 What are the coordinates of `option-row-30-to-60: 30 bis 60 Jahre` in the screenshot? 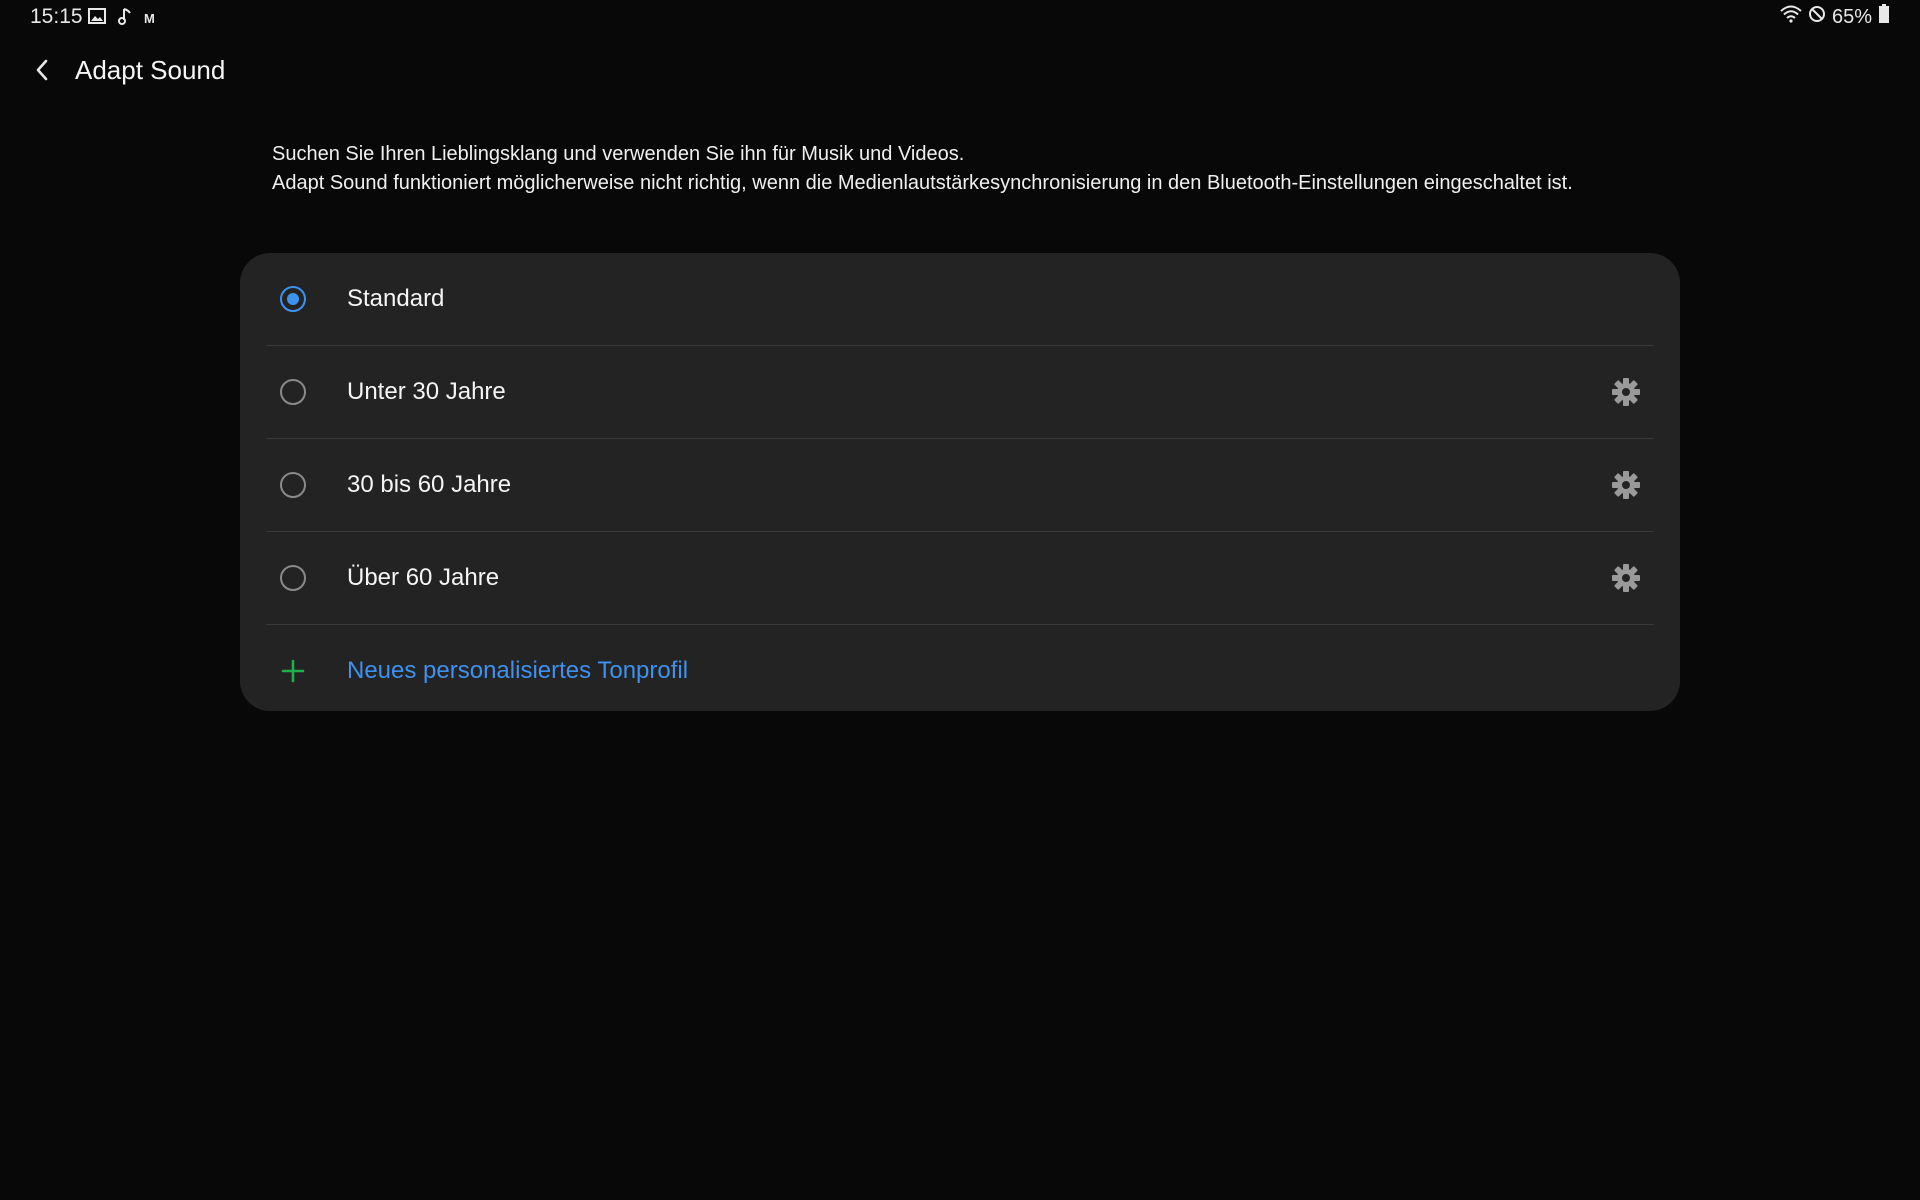 It's located at (960, 485).